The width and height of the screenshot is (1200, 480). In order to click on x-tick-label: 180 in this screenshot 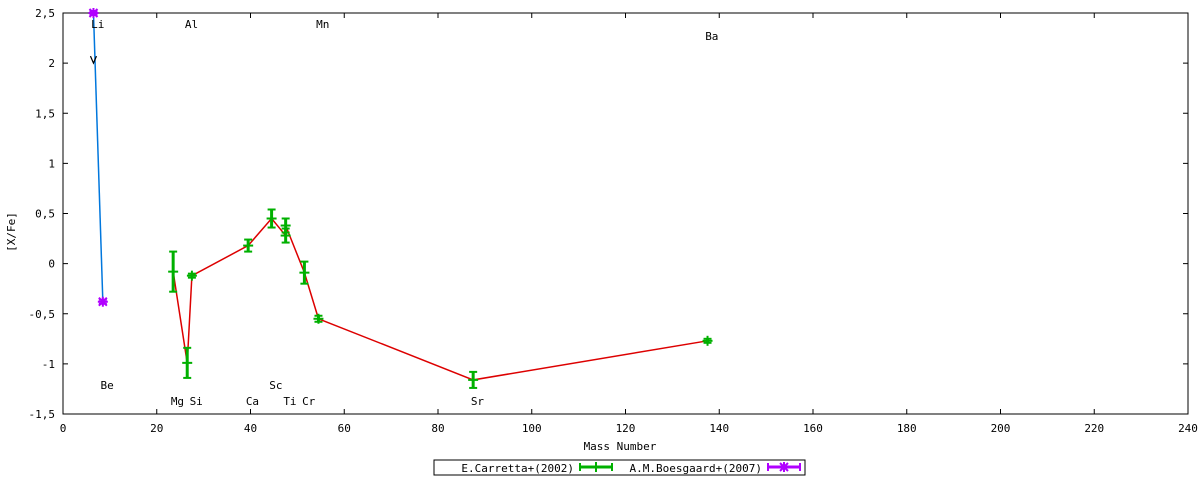, I will do `click(907, 428)`.